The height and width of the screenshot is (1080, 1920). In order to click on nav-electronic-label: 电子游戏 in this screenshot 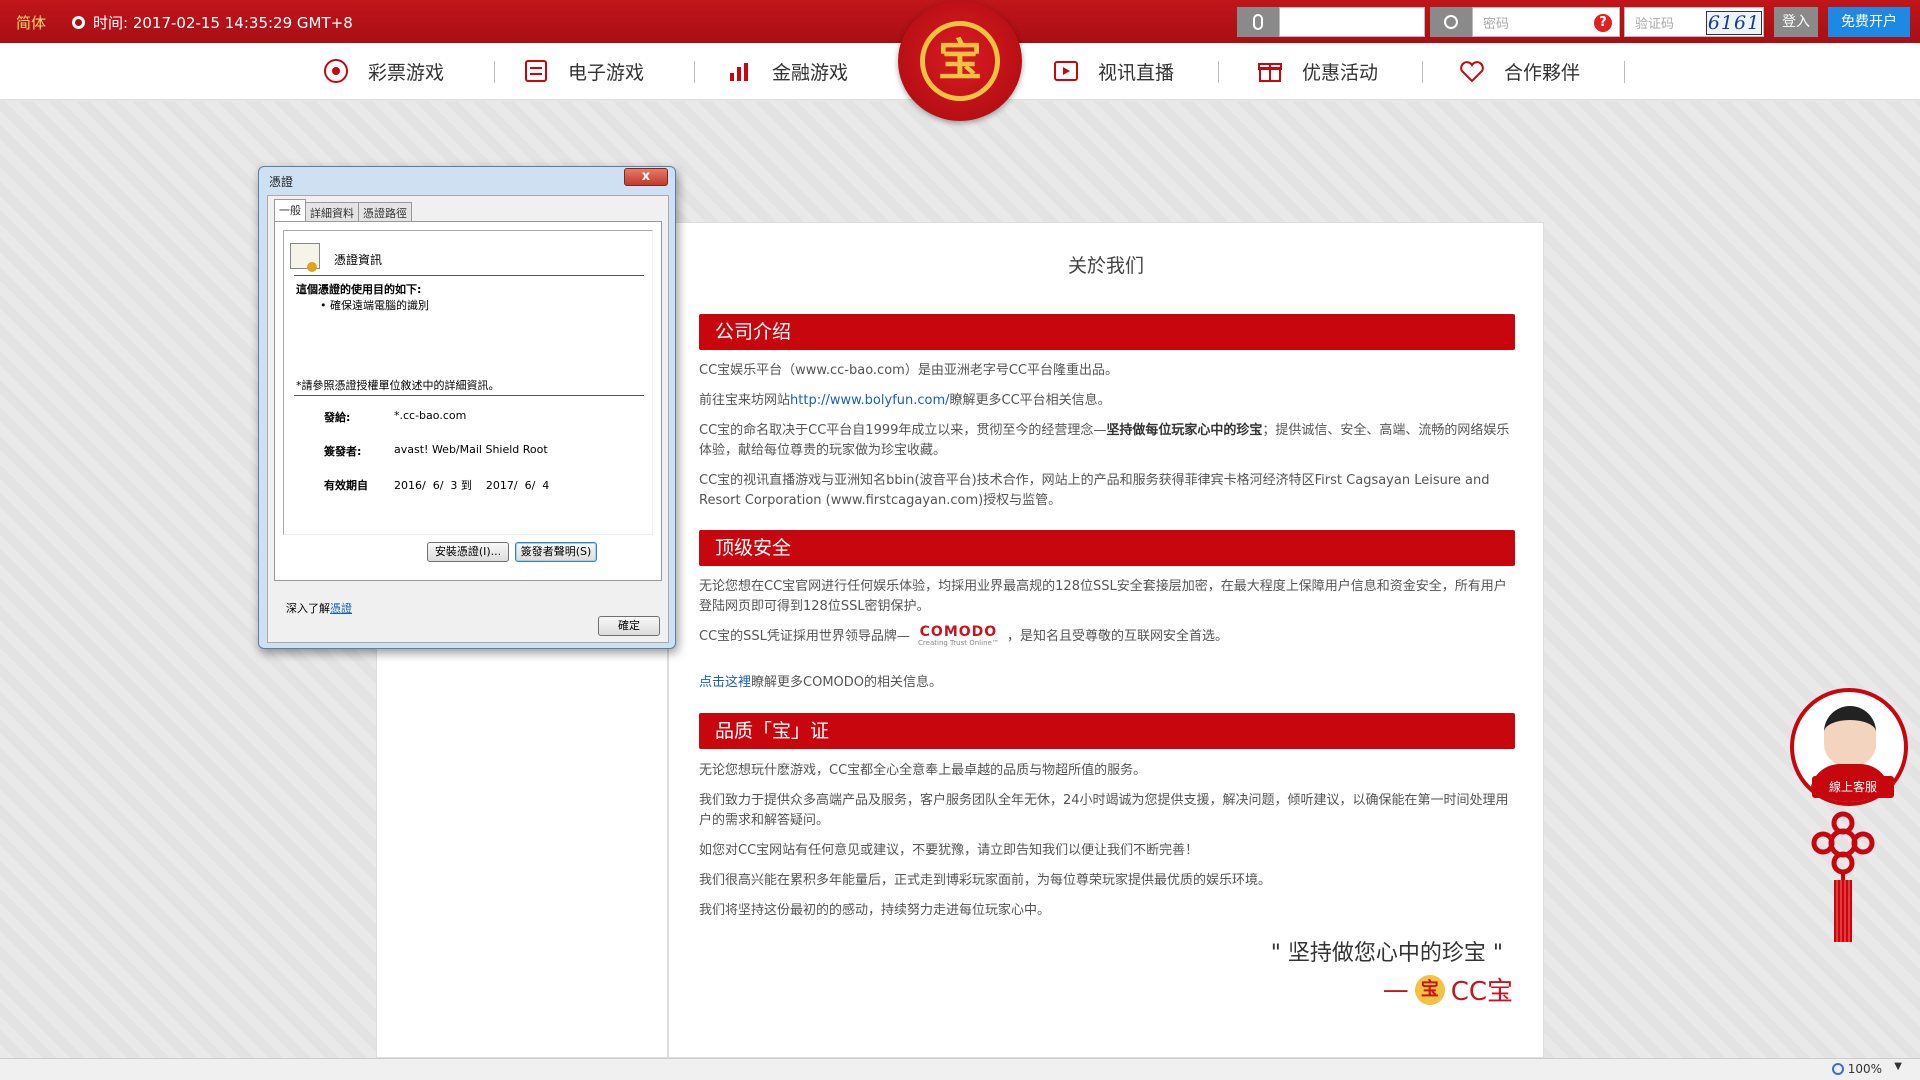, I will do `click(606, 72)`.